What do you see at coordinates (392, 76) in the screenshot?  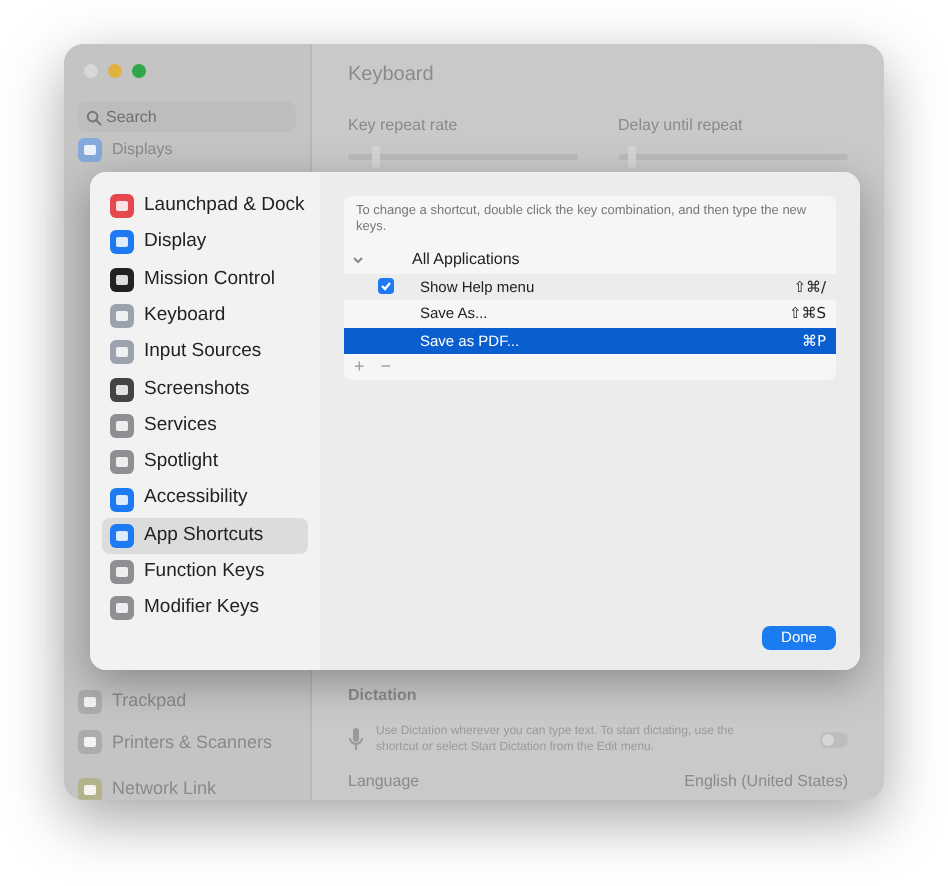 I see `window-title: Keyboard` at bounding box center [392, 76].